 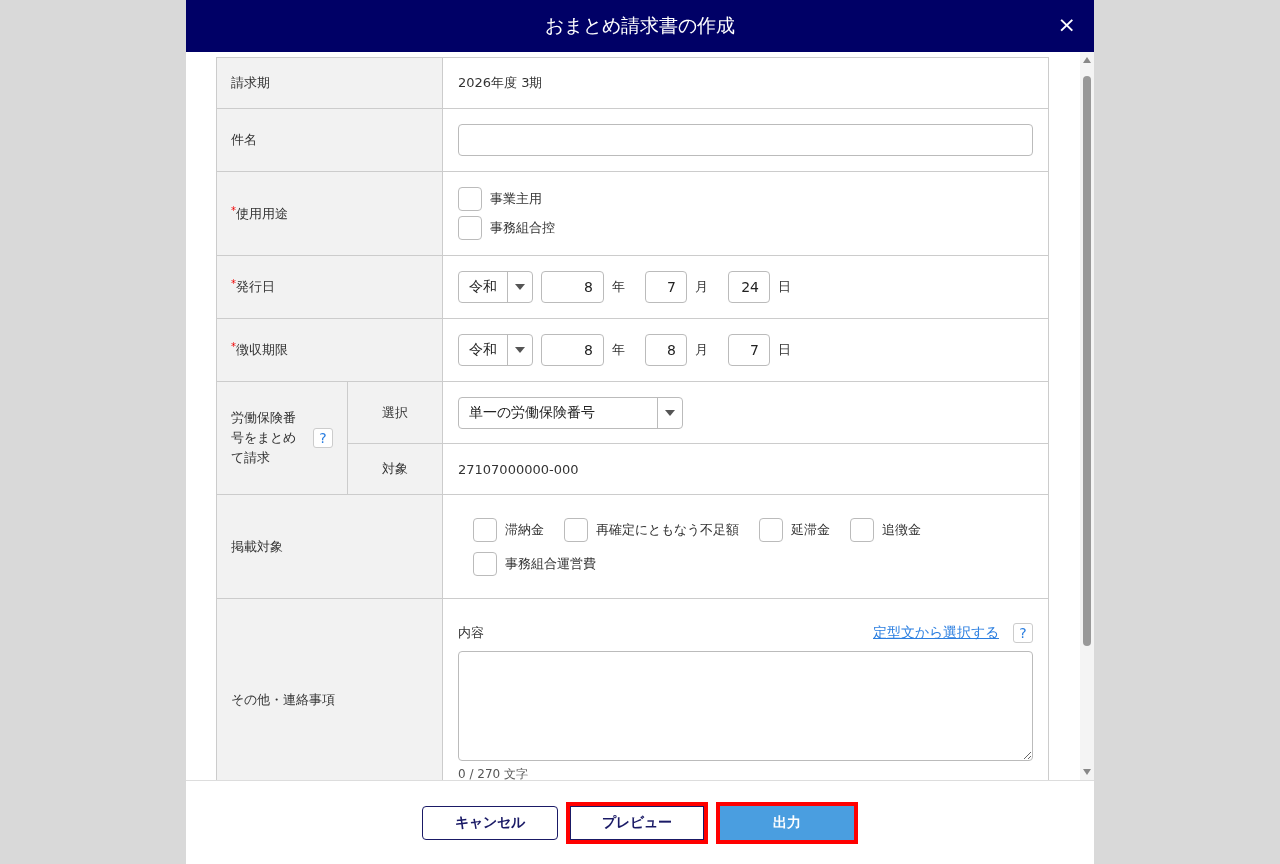 What do you see at coordinates (494, 772) in the screenshot?
I see `character-counter: 0 / 270 文字` at bounding box center [494, 772].